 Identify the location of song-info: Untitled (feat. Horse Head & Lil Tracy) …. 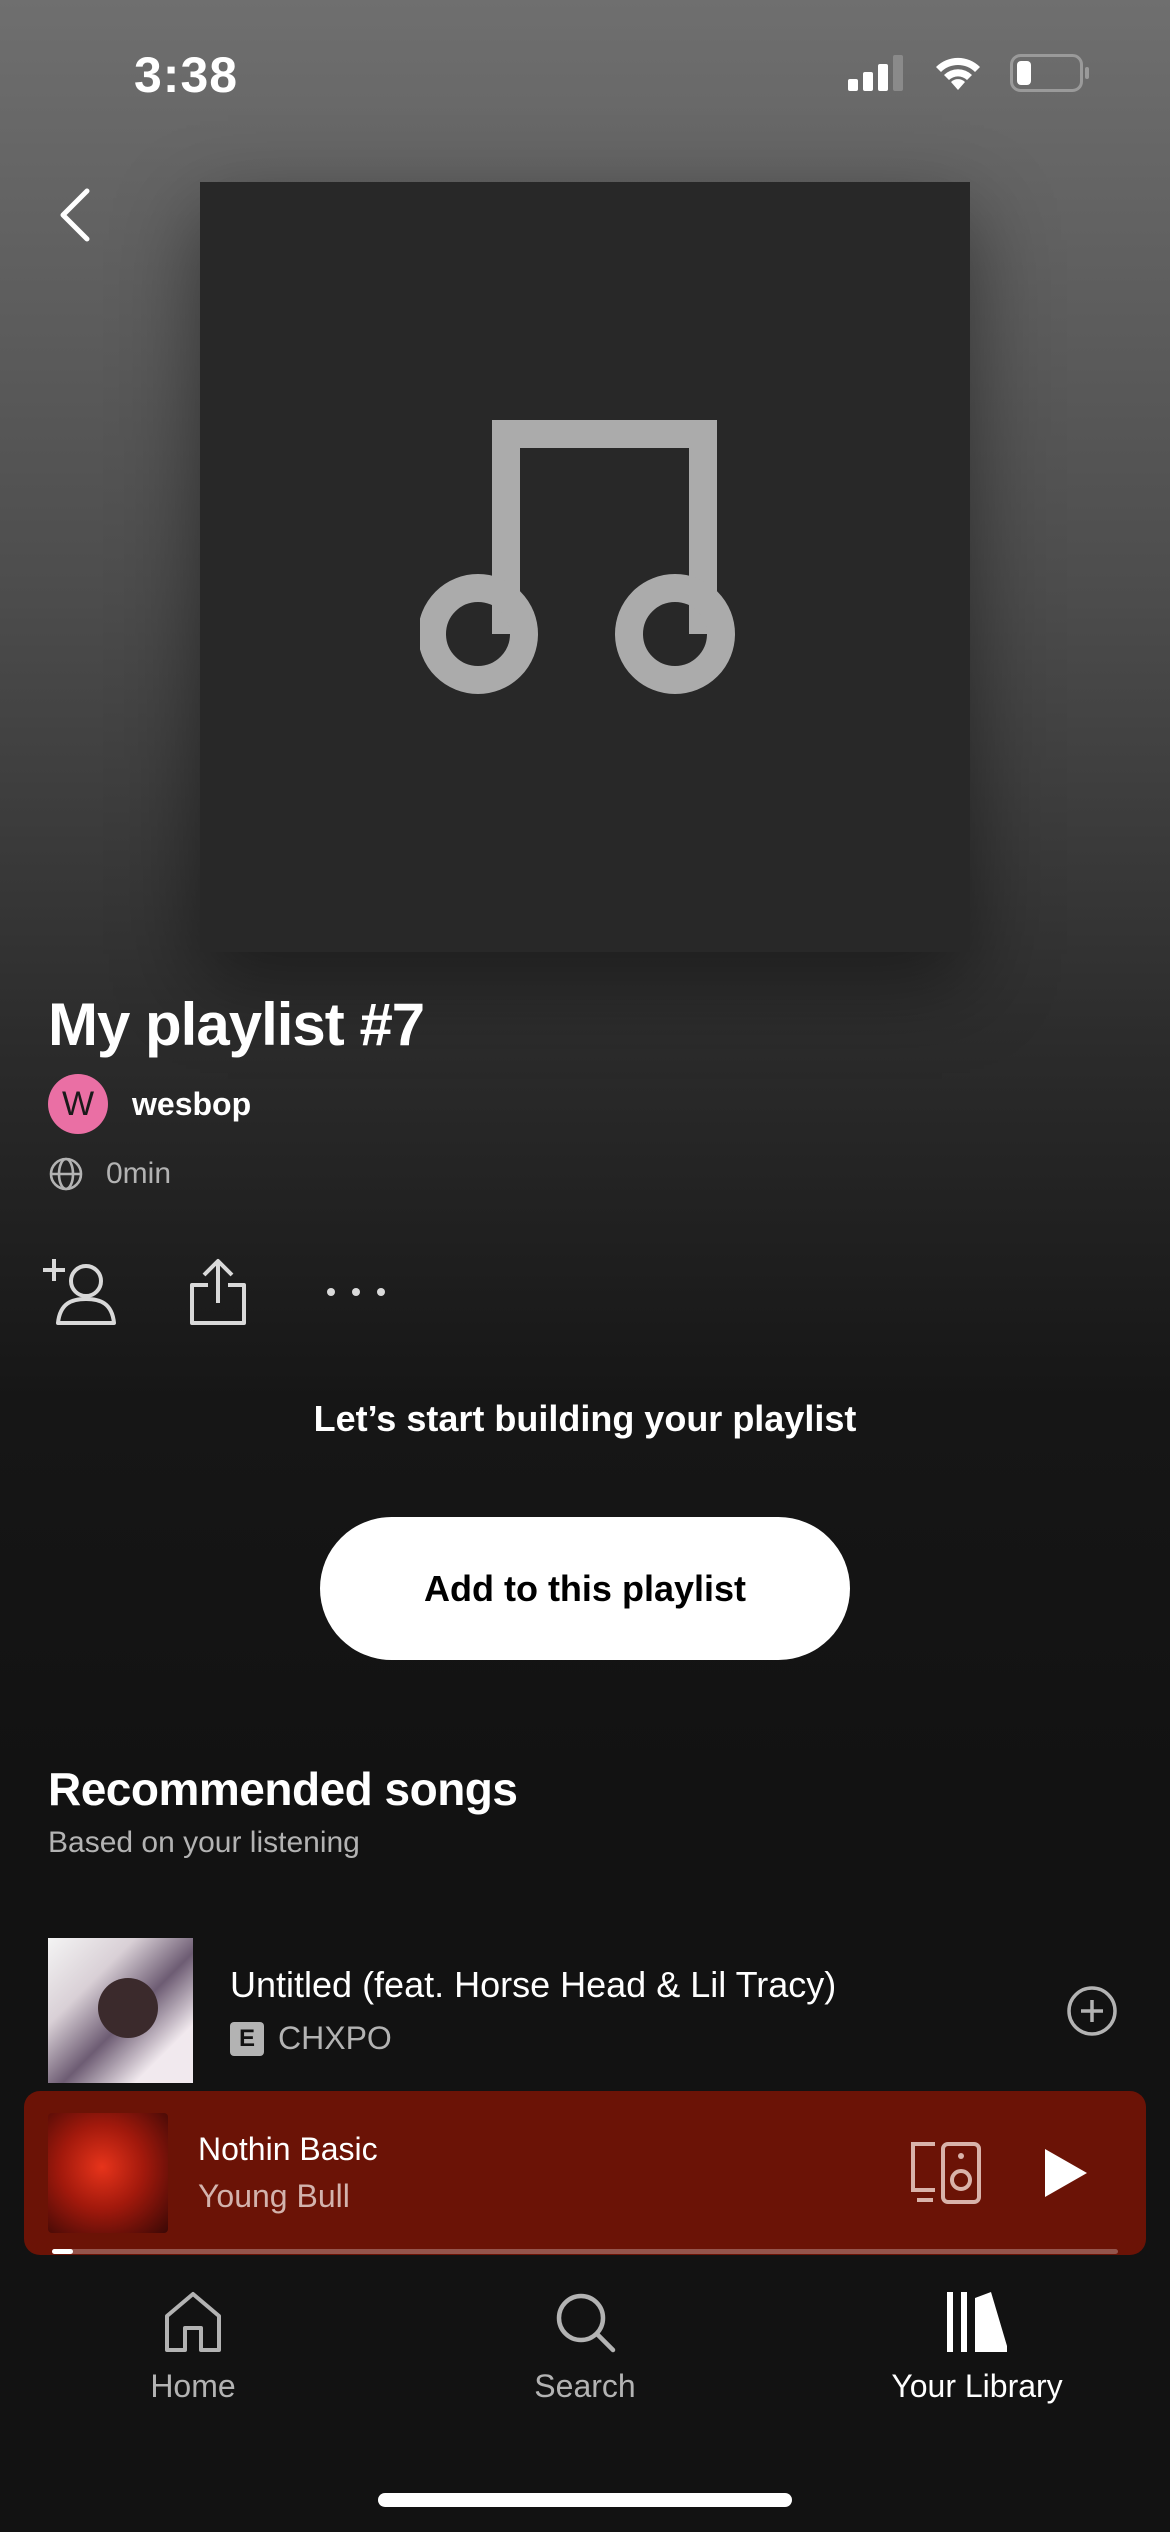
(646, 2010).